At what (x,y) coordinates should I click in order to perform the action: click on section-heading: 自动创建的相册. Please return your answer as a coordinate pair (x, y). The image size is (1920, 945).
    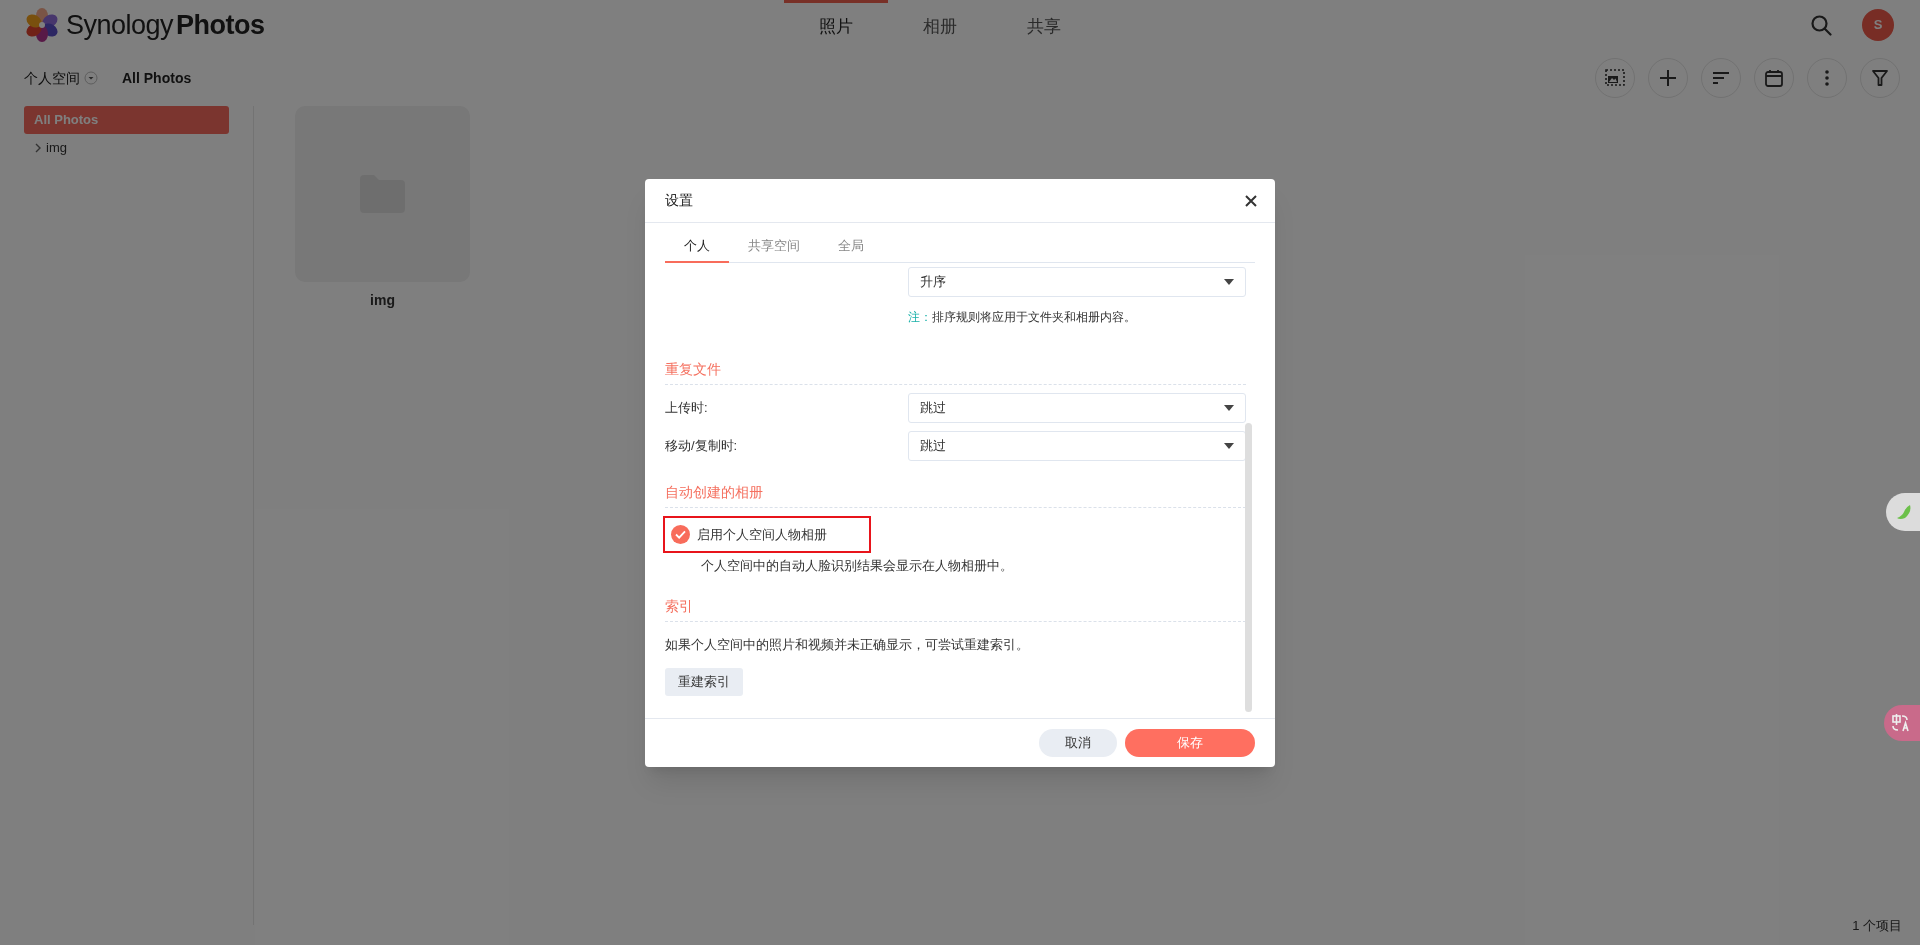
    Looking at the image, I should click on (955, 495).